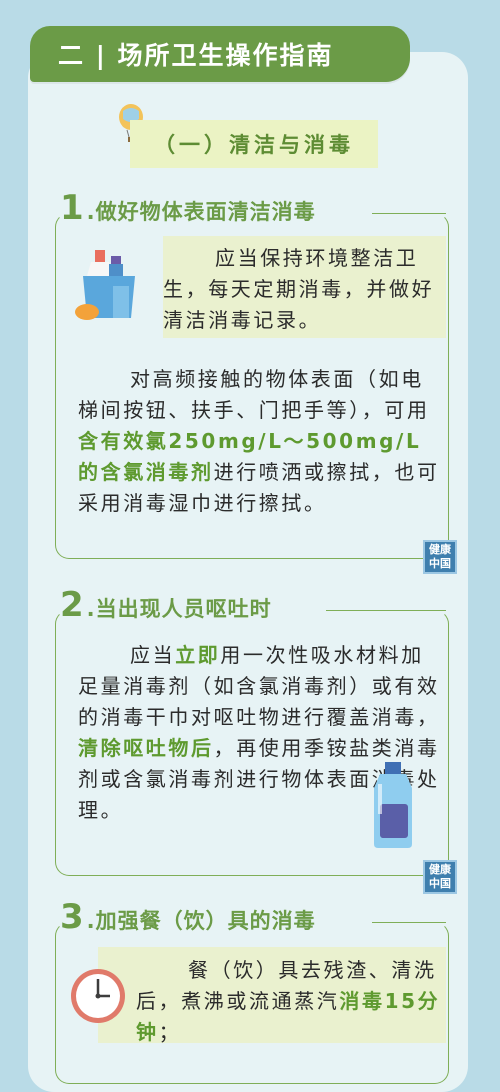 Image resolution: width=500 pixels, height=1092 pixels. I want to click on section-3-number: 3, so click(72, 917).